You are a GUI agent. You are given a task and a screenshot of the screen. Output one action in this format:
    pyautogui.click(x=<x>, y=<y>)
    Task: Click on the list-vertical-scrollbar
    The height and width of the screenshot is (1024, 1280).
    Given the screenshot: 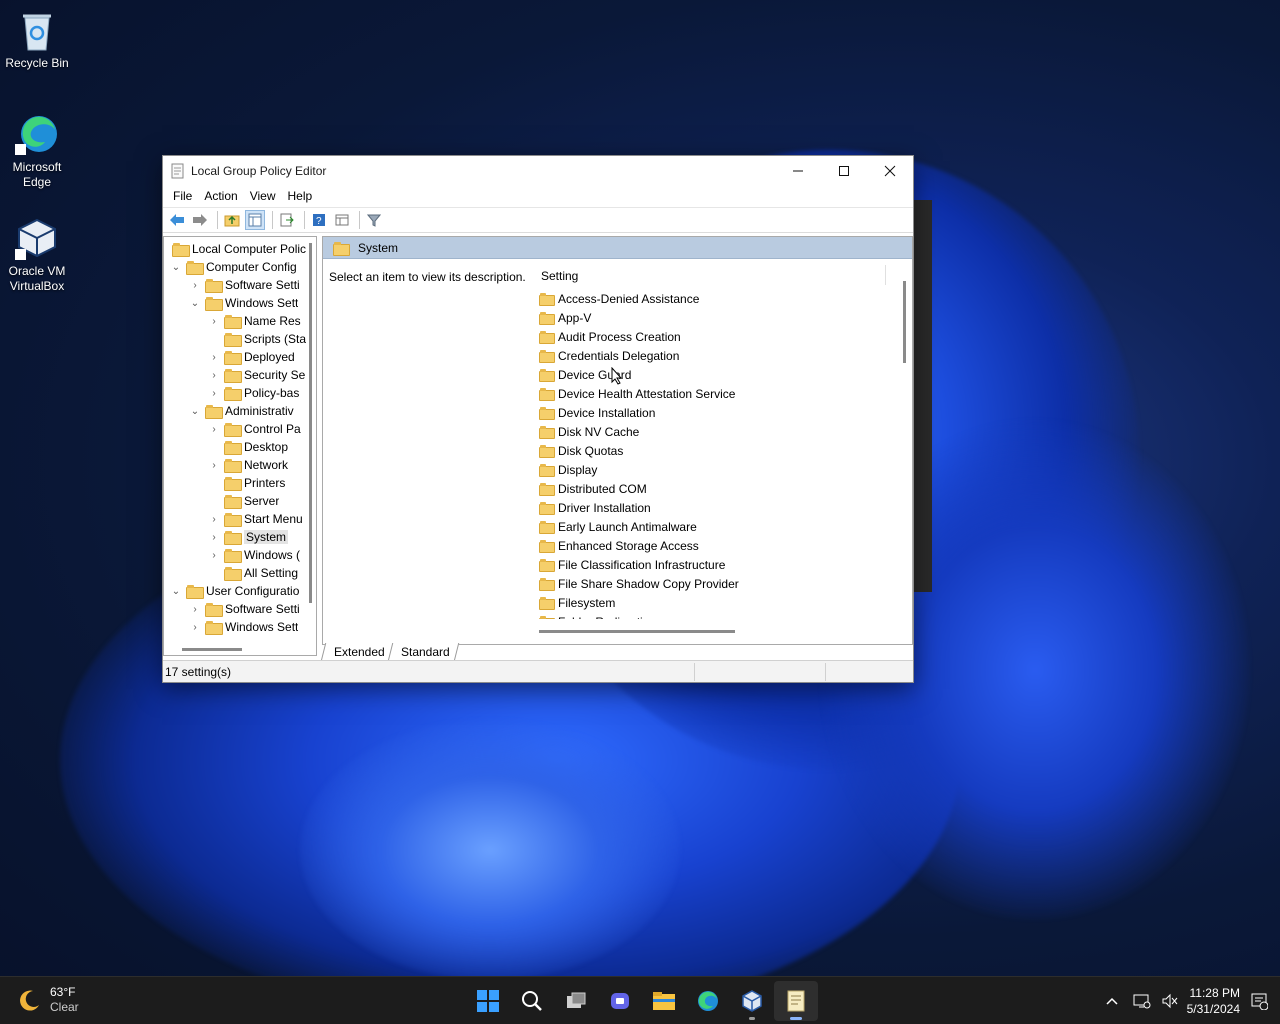 What is the action you would take?
    pyautogui.click(x=904, y=322)
    